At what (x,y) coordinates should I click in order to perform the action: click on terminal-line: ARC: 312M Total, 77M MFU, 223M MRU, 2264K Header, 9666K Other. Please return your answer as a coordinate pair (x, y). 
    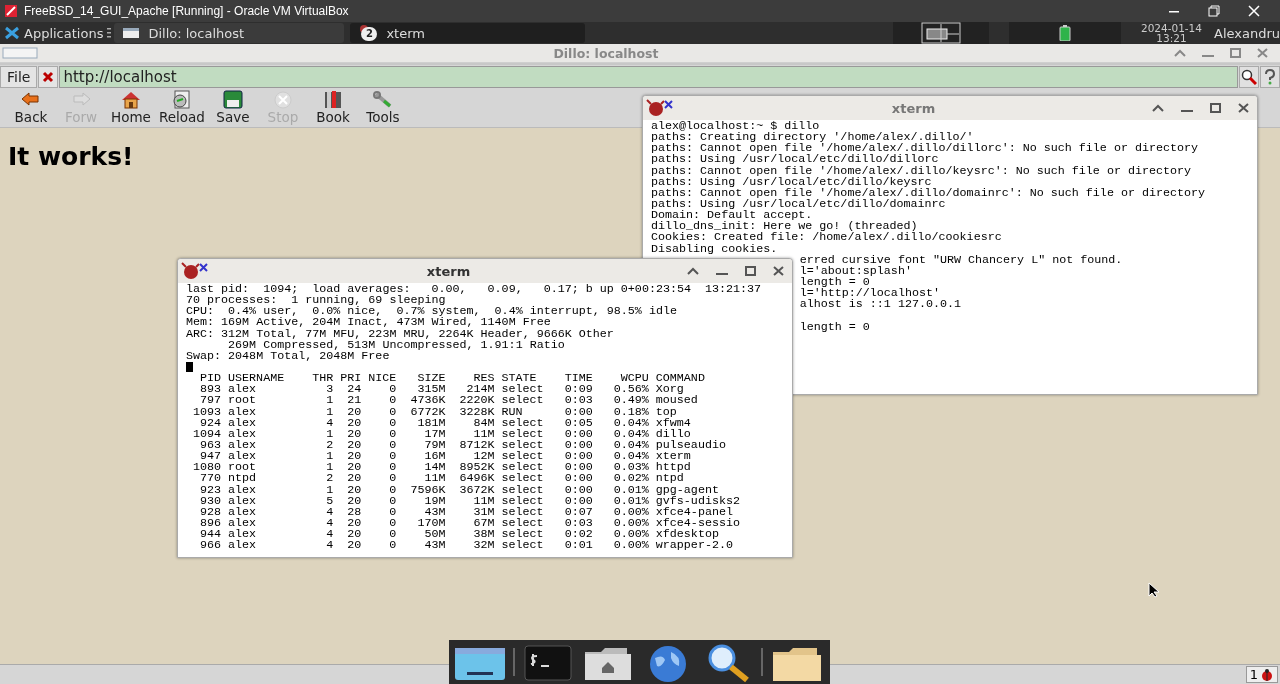
    Looking at the image, I should click on (400, 334).